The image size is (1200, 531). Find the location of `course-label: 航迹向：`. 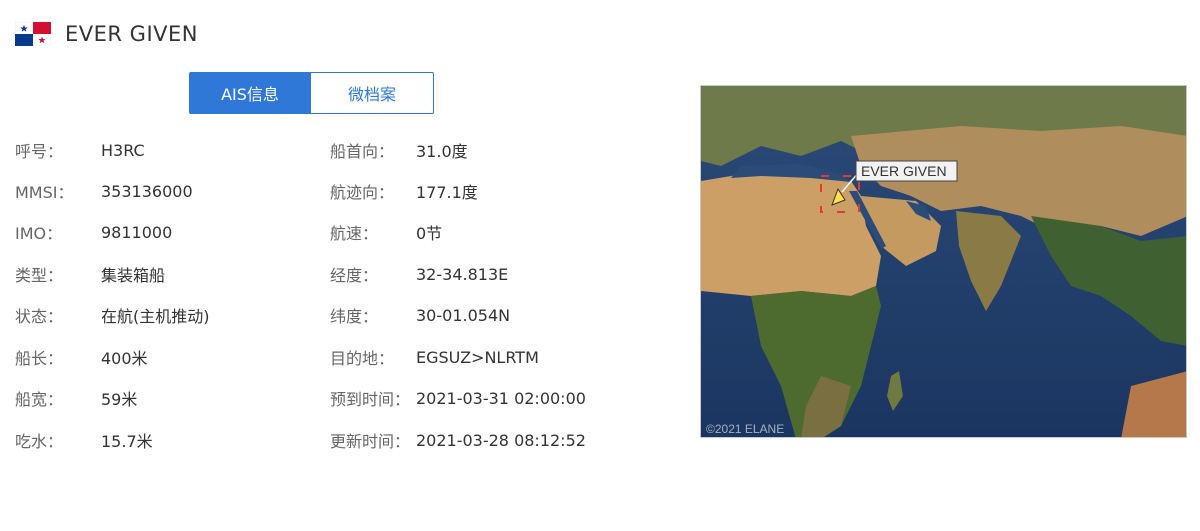

course-label: 航迹向： is located at coordinates (362, 192).